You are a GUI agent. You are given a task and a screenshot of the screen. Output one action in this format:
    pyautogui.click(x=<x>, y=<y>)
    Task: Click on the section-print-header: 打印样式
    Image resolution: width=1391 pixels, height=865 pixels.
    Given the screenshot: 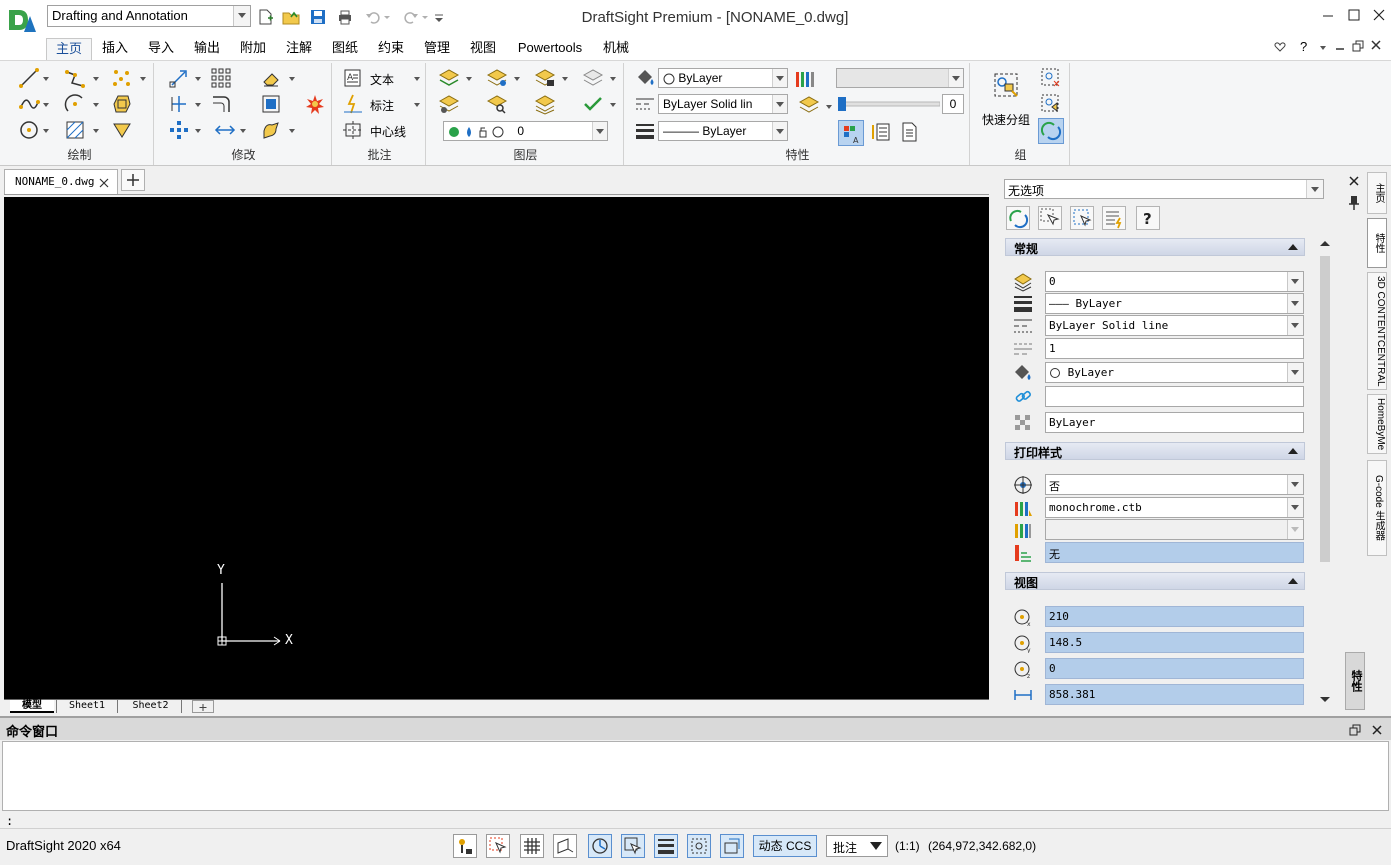 What is the action you would take?
    pyautogui.click(x=1155, y=451)
    